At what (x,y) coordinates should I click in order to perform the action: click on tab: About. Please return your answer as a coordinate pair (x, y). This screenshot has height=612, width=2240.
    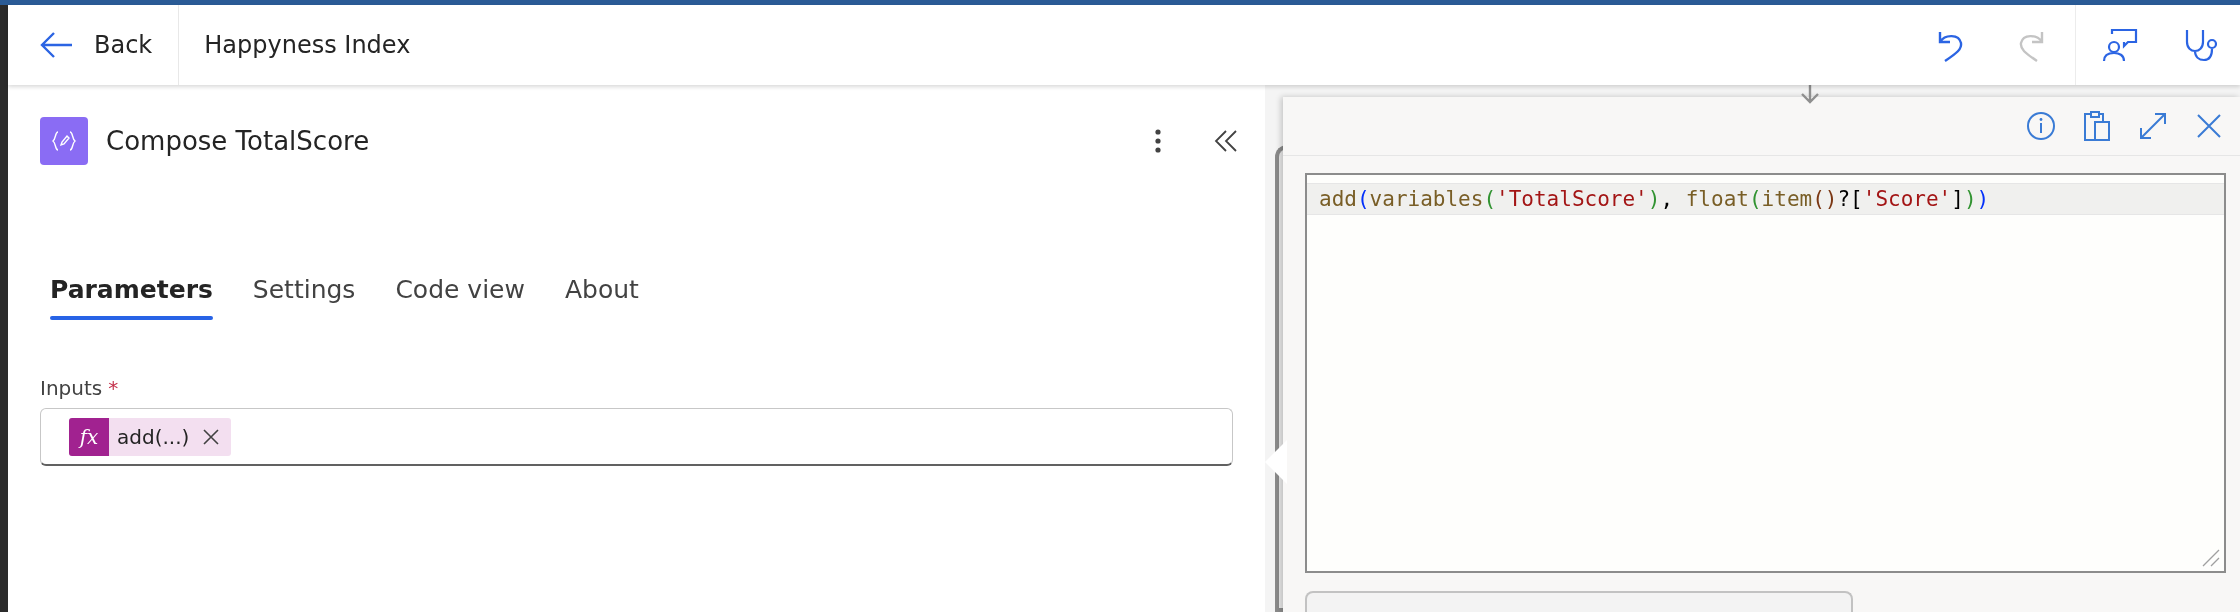
    Looking at the image, I should click on (601, 292).